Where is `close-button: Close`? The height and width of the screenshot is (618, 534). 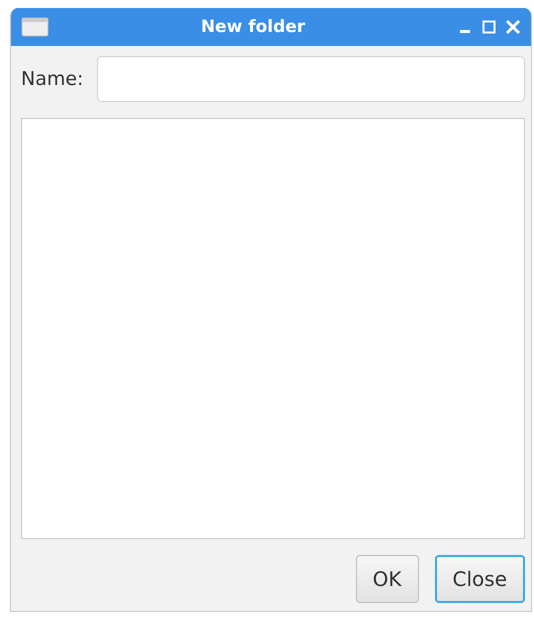
close-button: Close is located at coordinates (479, 579).